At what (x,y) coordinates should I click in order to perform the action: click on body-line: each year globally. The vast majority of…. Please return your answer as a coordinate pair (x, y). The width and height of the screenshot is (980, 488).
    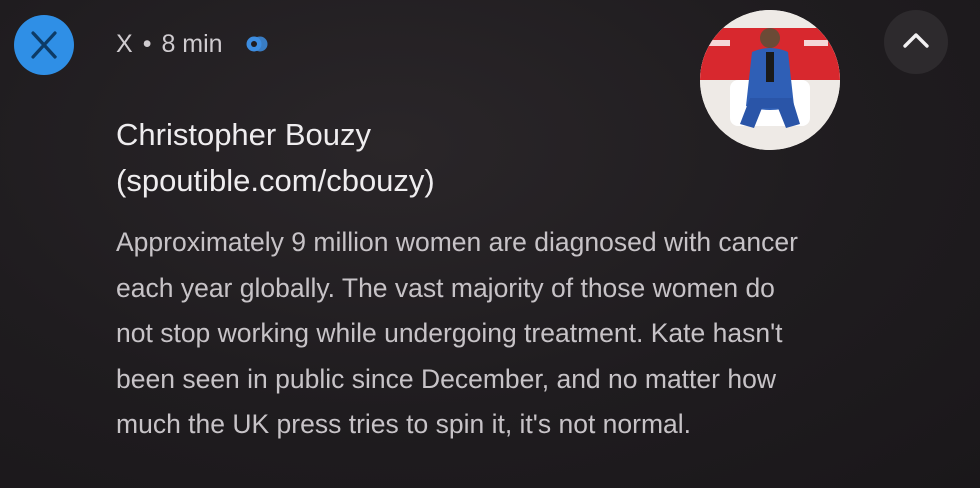
    Looking at the image, I should click on (445, 287).